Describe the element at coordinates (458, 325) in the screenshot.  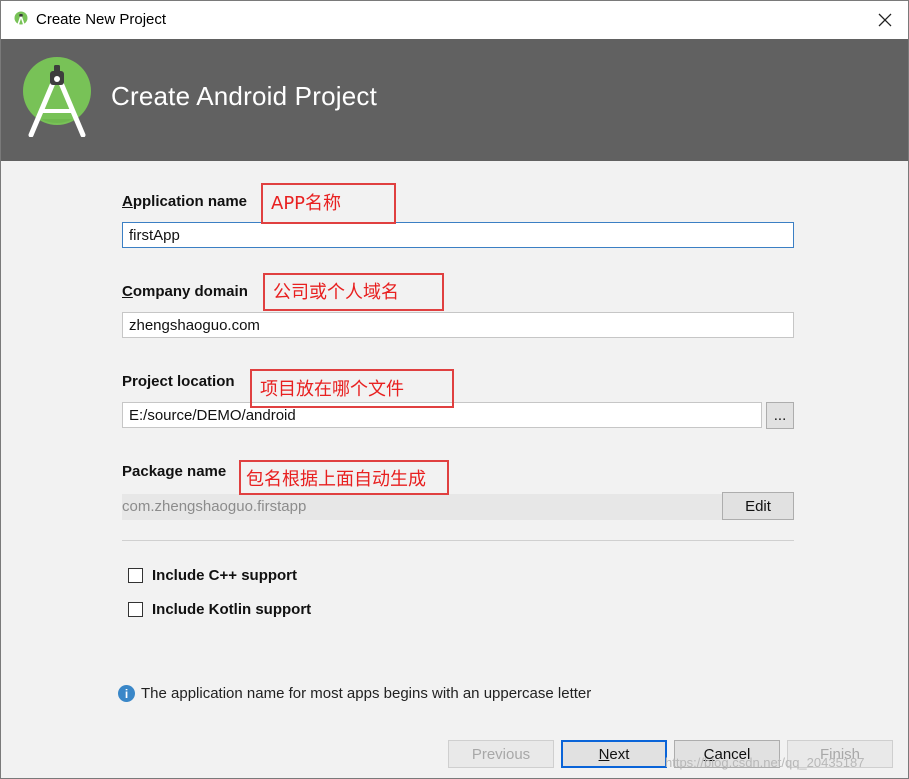
I see `company-domain-input` at that location.